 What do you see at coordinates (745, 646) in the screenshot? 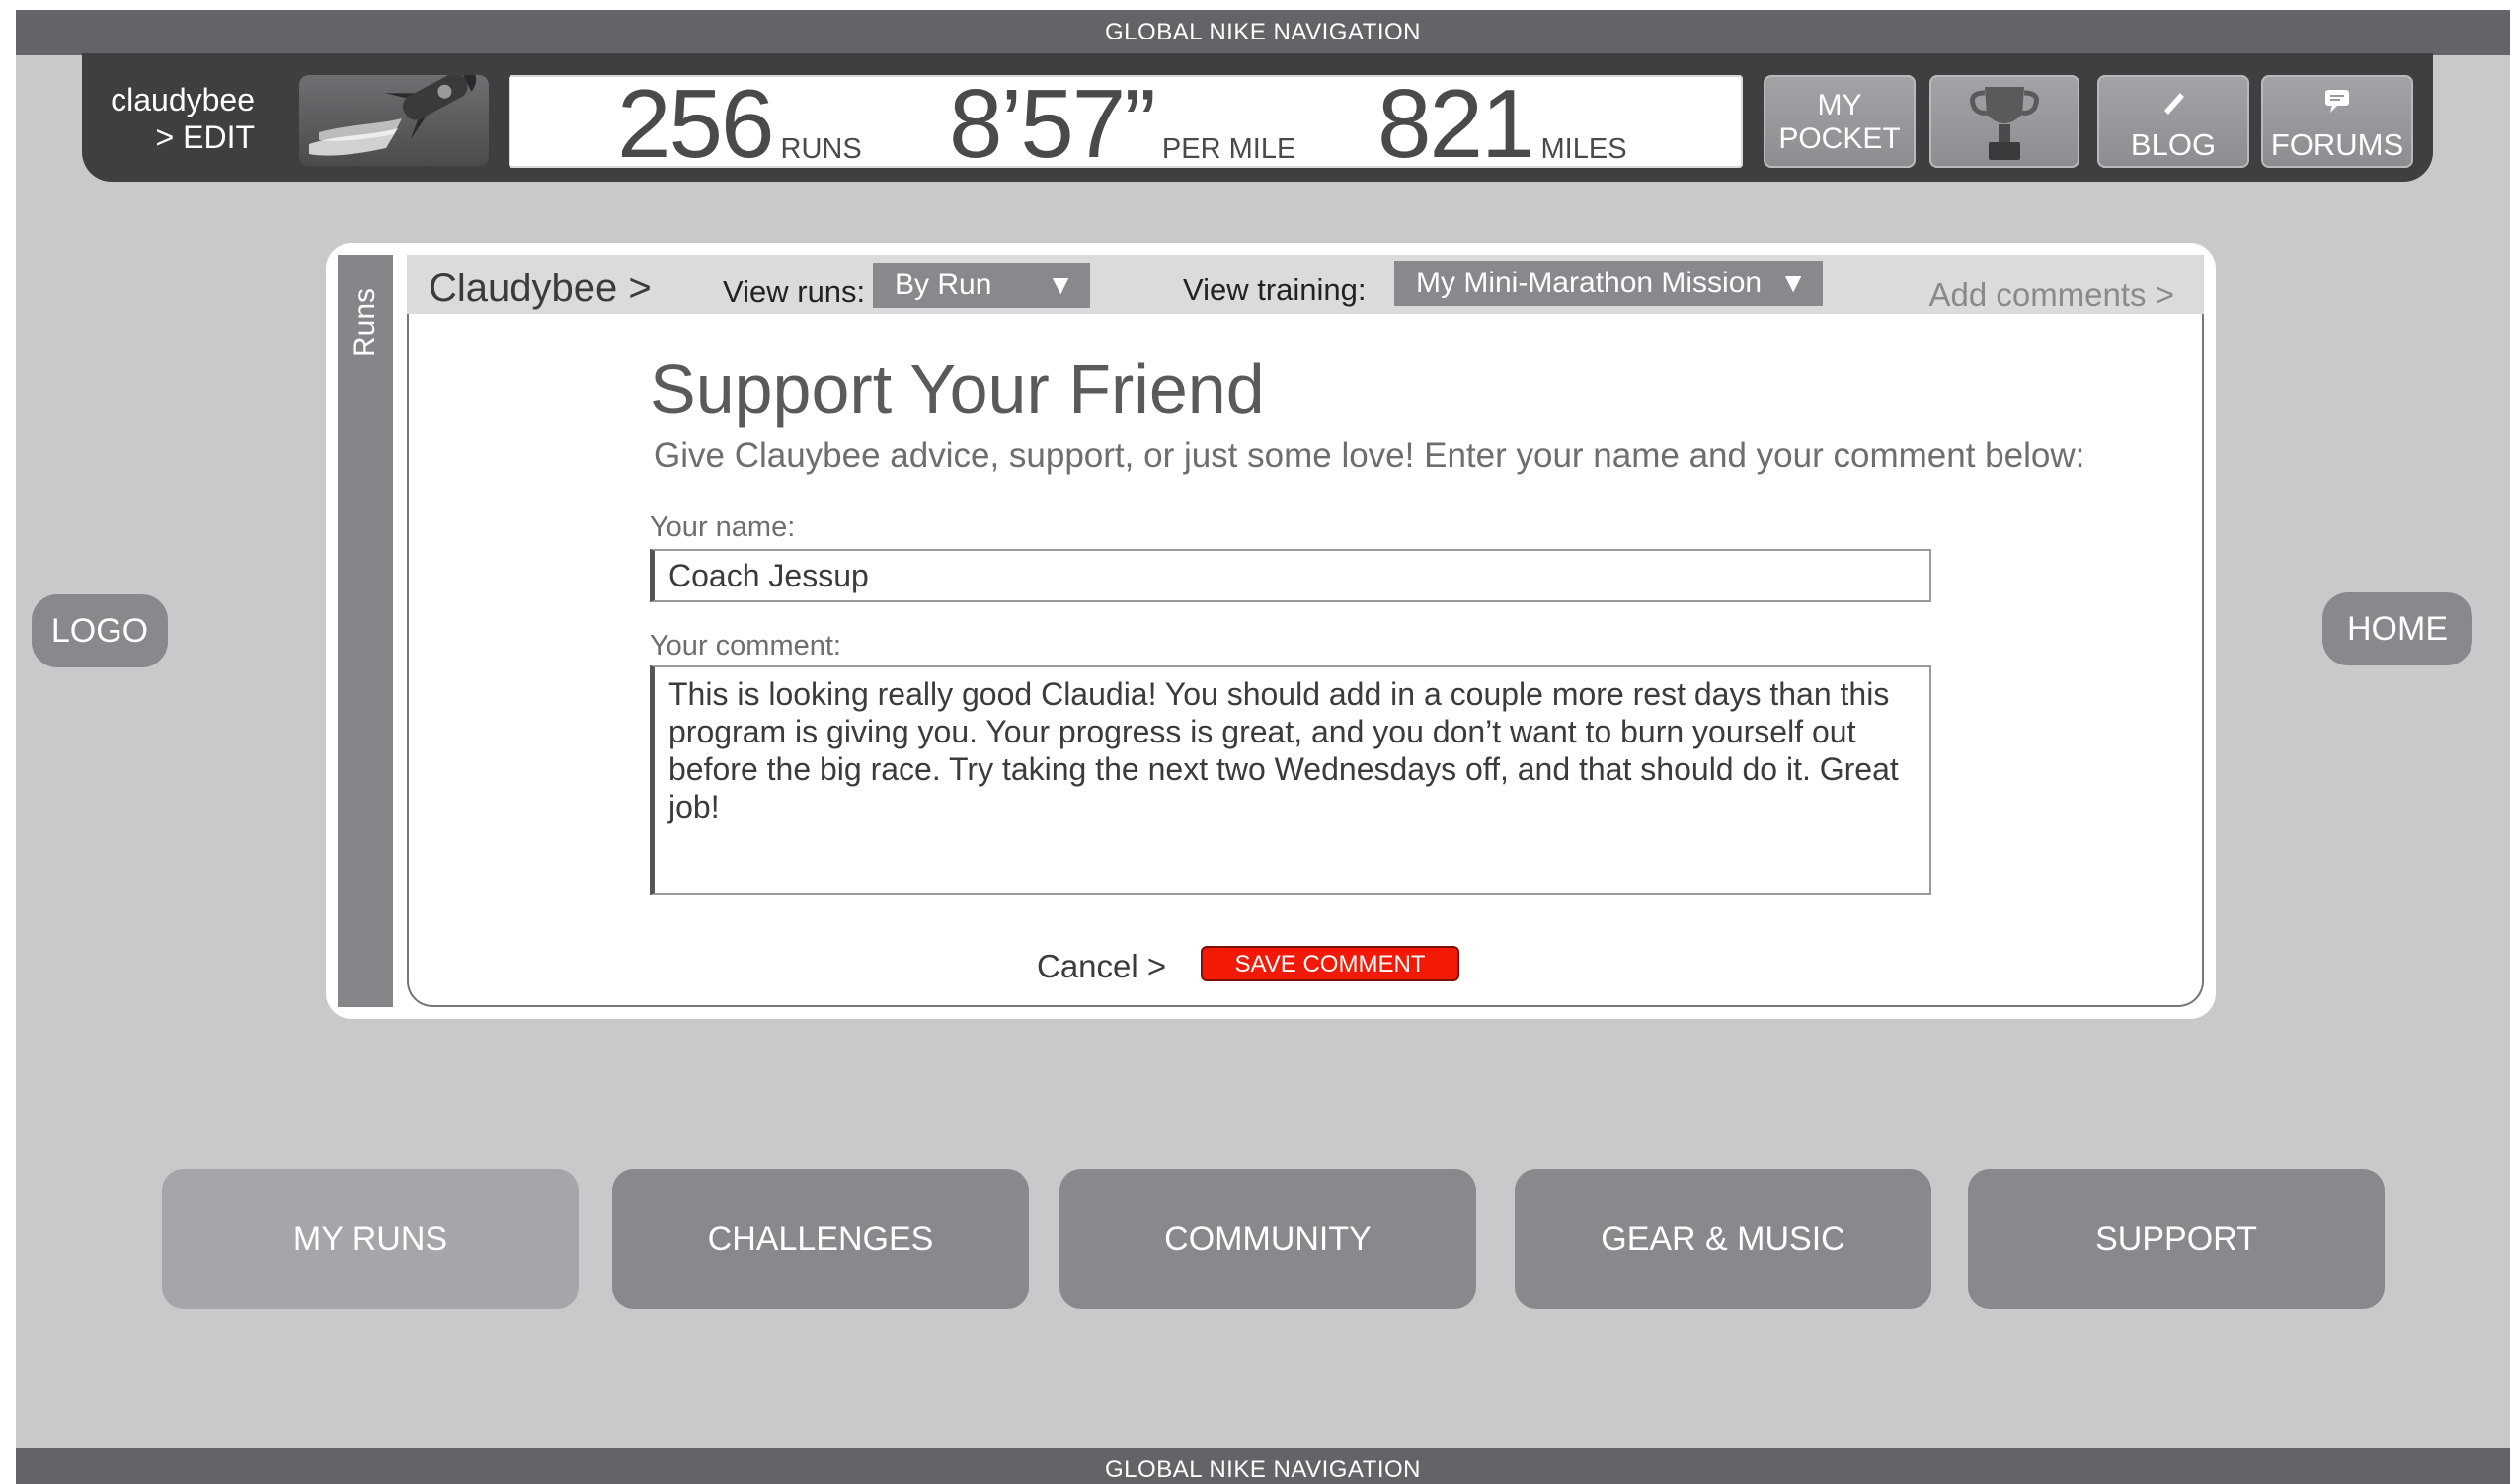
I see `comment-label: Your comment:` at bounding box center [745, 646].